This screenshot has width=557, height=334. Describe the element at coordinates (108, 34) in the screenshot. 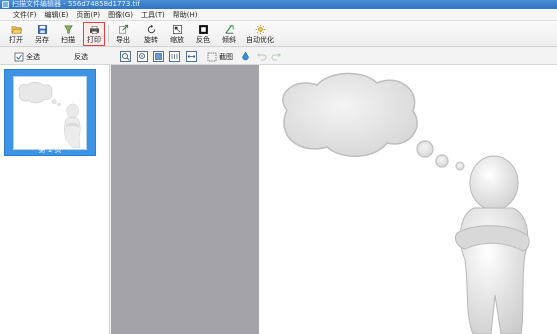

I see `toolbar-divider` at that location.